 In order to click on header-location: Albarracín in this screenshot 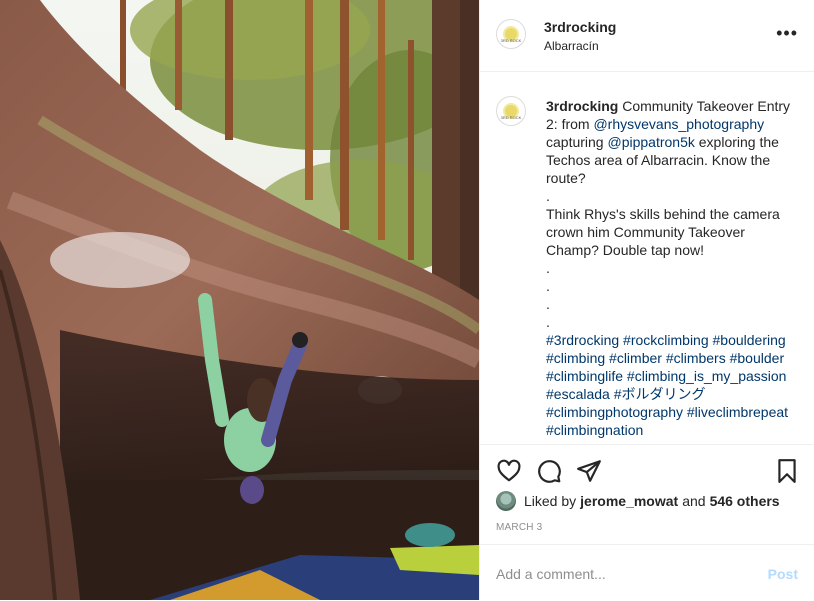, I will do `click(571, 46)`.